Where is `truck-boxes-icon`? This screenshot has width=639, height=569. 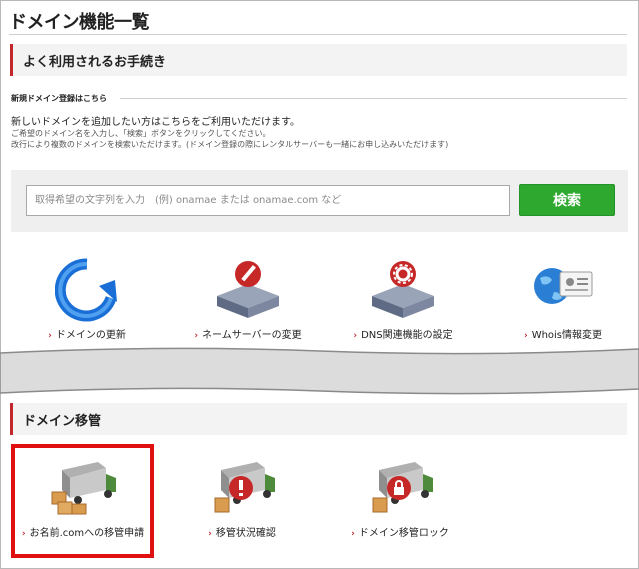 truck-boxes-icon is located at coordinates (83, 488).